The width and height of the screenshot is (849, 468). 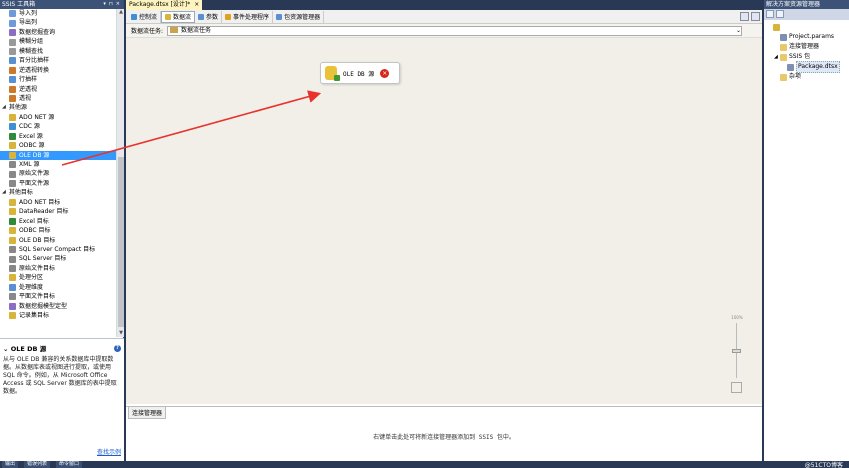 I want to click on bottom-tool-tab: 命令窗口, so click(x=69, y=464).